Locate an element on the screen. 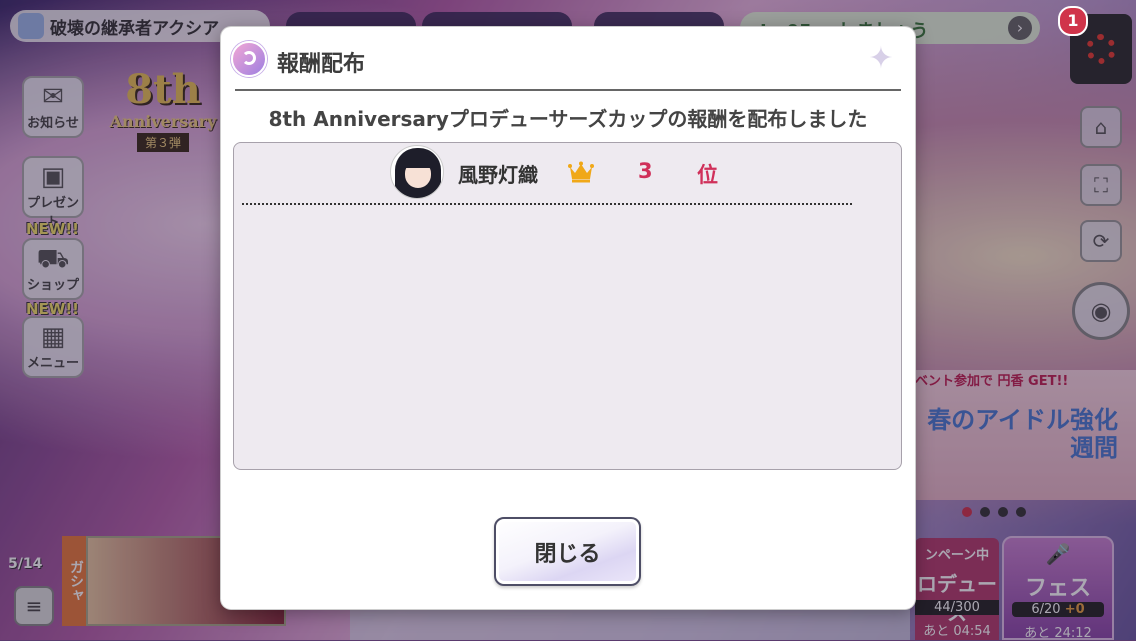 Image resolution: width=1136 pixels, height=641 pixels. reward-icon is located at coordinates (249, 59).